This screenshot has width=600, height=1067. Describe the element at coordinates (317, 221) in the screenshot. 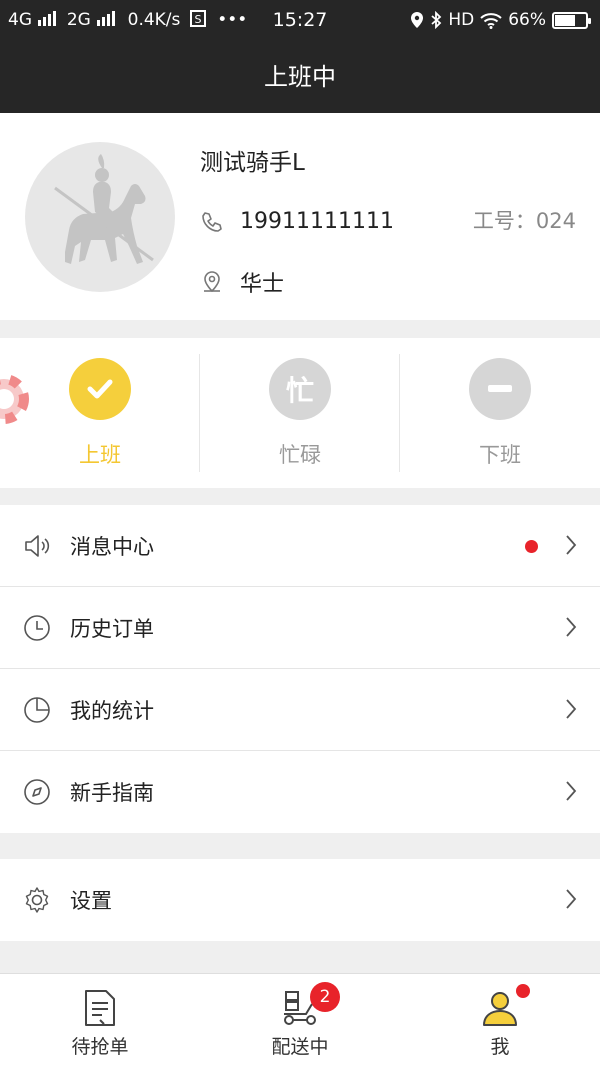

I see `phone-number: 19911111111` at that location.